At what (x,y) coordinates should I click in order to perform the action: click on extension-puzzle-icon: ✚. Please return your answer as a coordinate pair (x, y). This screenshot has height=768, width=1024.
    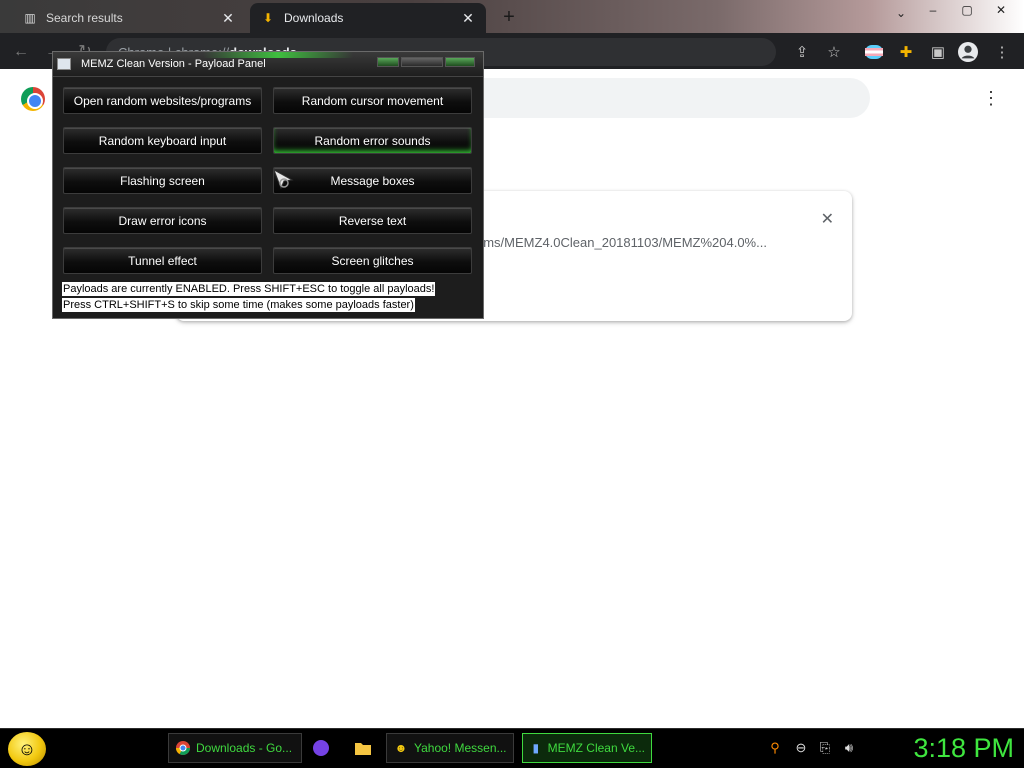
    Looking at the image, I should click on (906, 52).